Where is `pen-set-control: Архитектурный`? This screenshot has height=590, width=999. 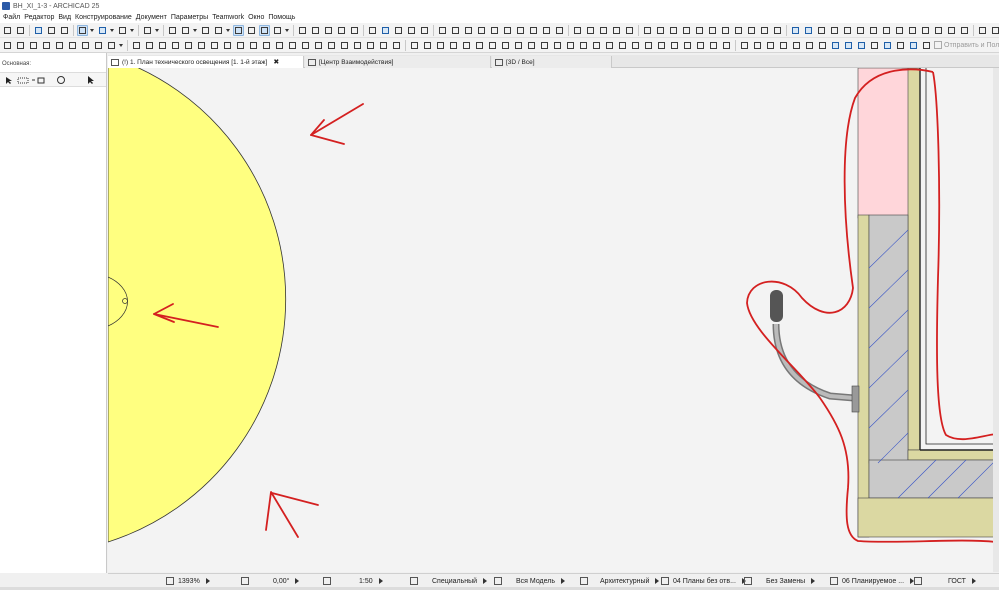 pen-set-control: Архитектурный is located at coordinates (620, 581).